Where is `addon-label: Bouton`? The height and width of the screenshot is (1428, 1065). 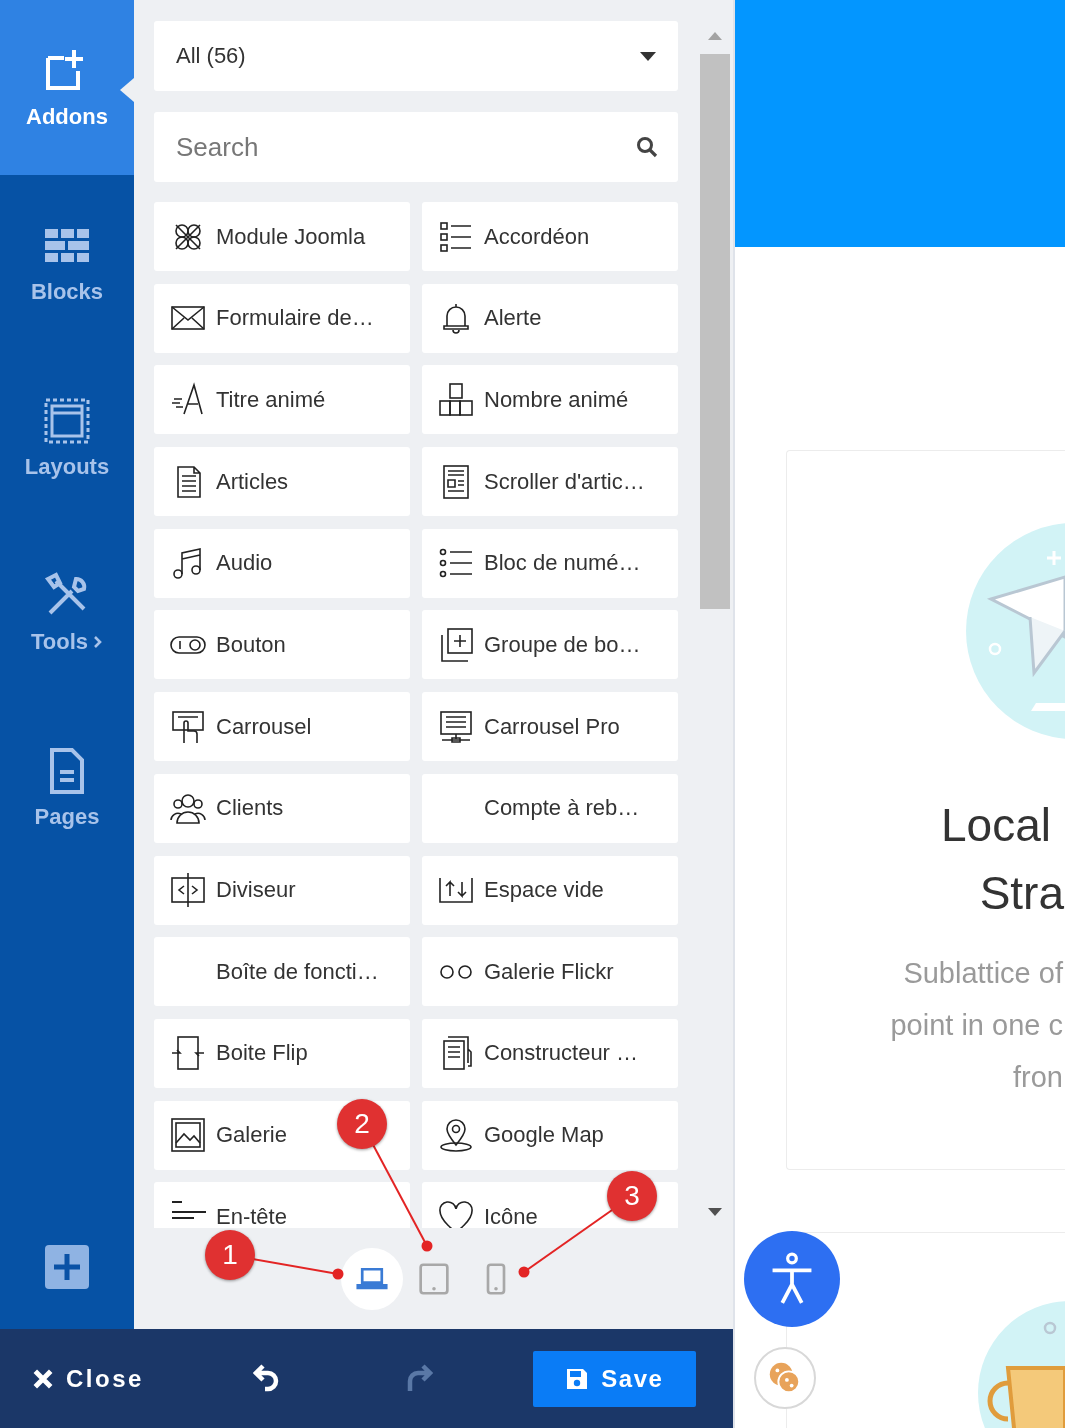
addon-label: Bouton is located at coordinates (251, 644).